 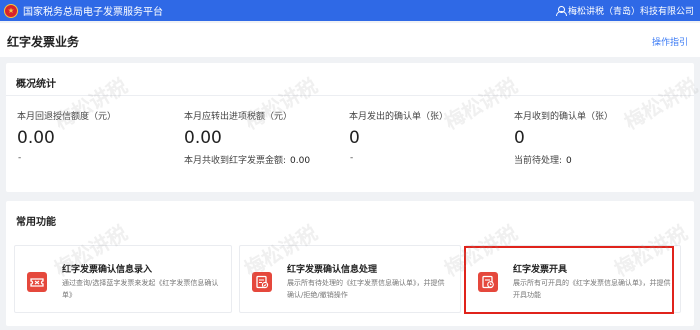 What do you see at coordinates (140, 289) in the screenshot?
I see `func-desc: 通过查询/选择蓝字发票来发起《红字发票信息确认单》` at bounding box center [140, 289].